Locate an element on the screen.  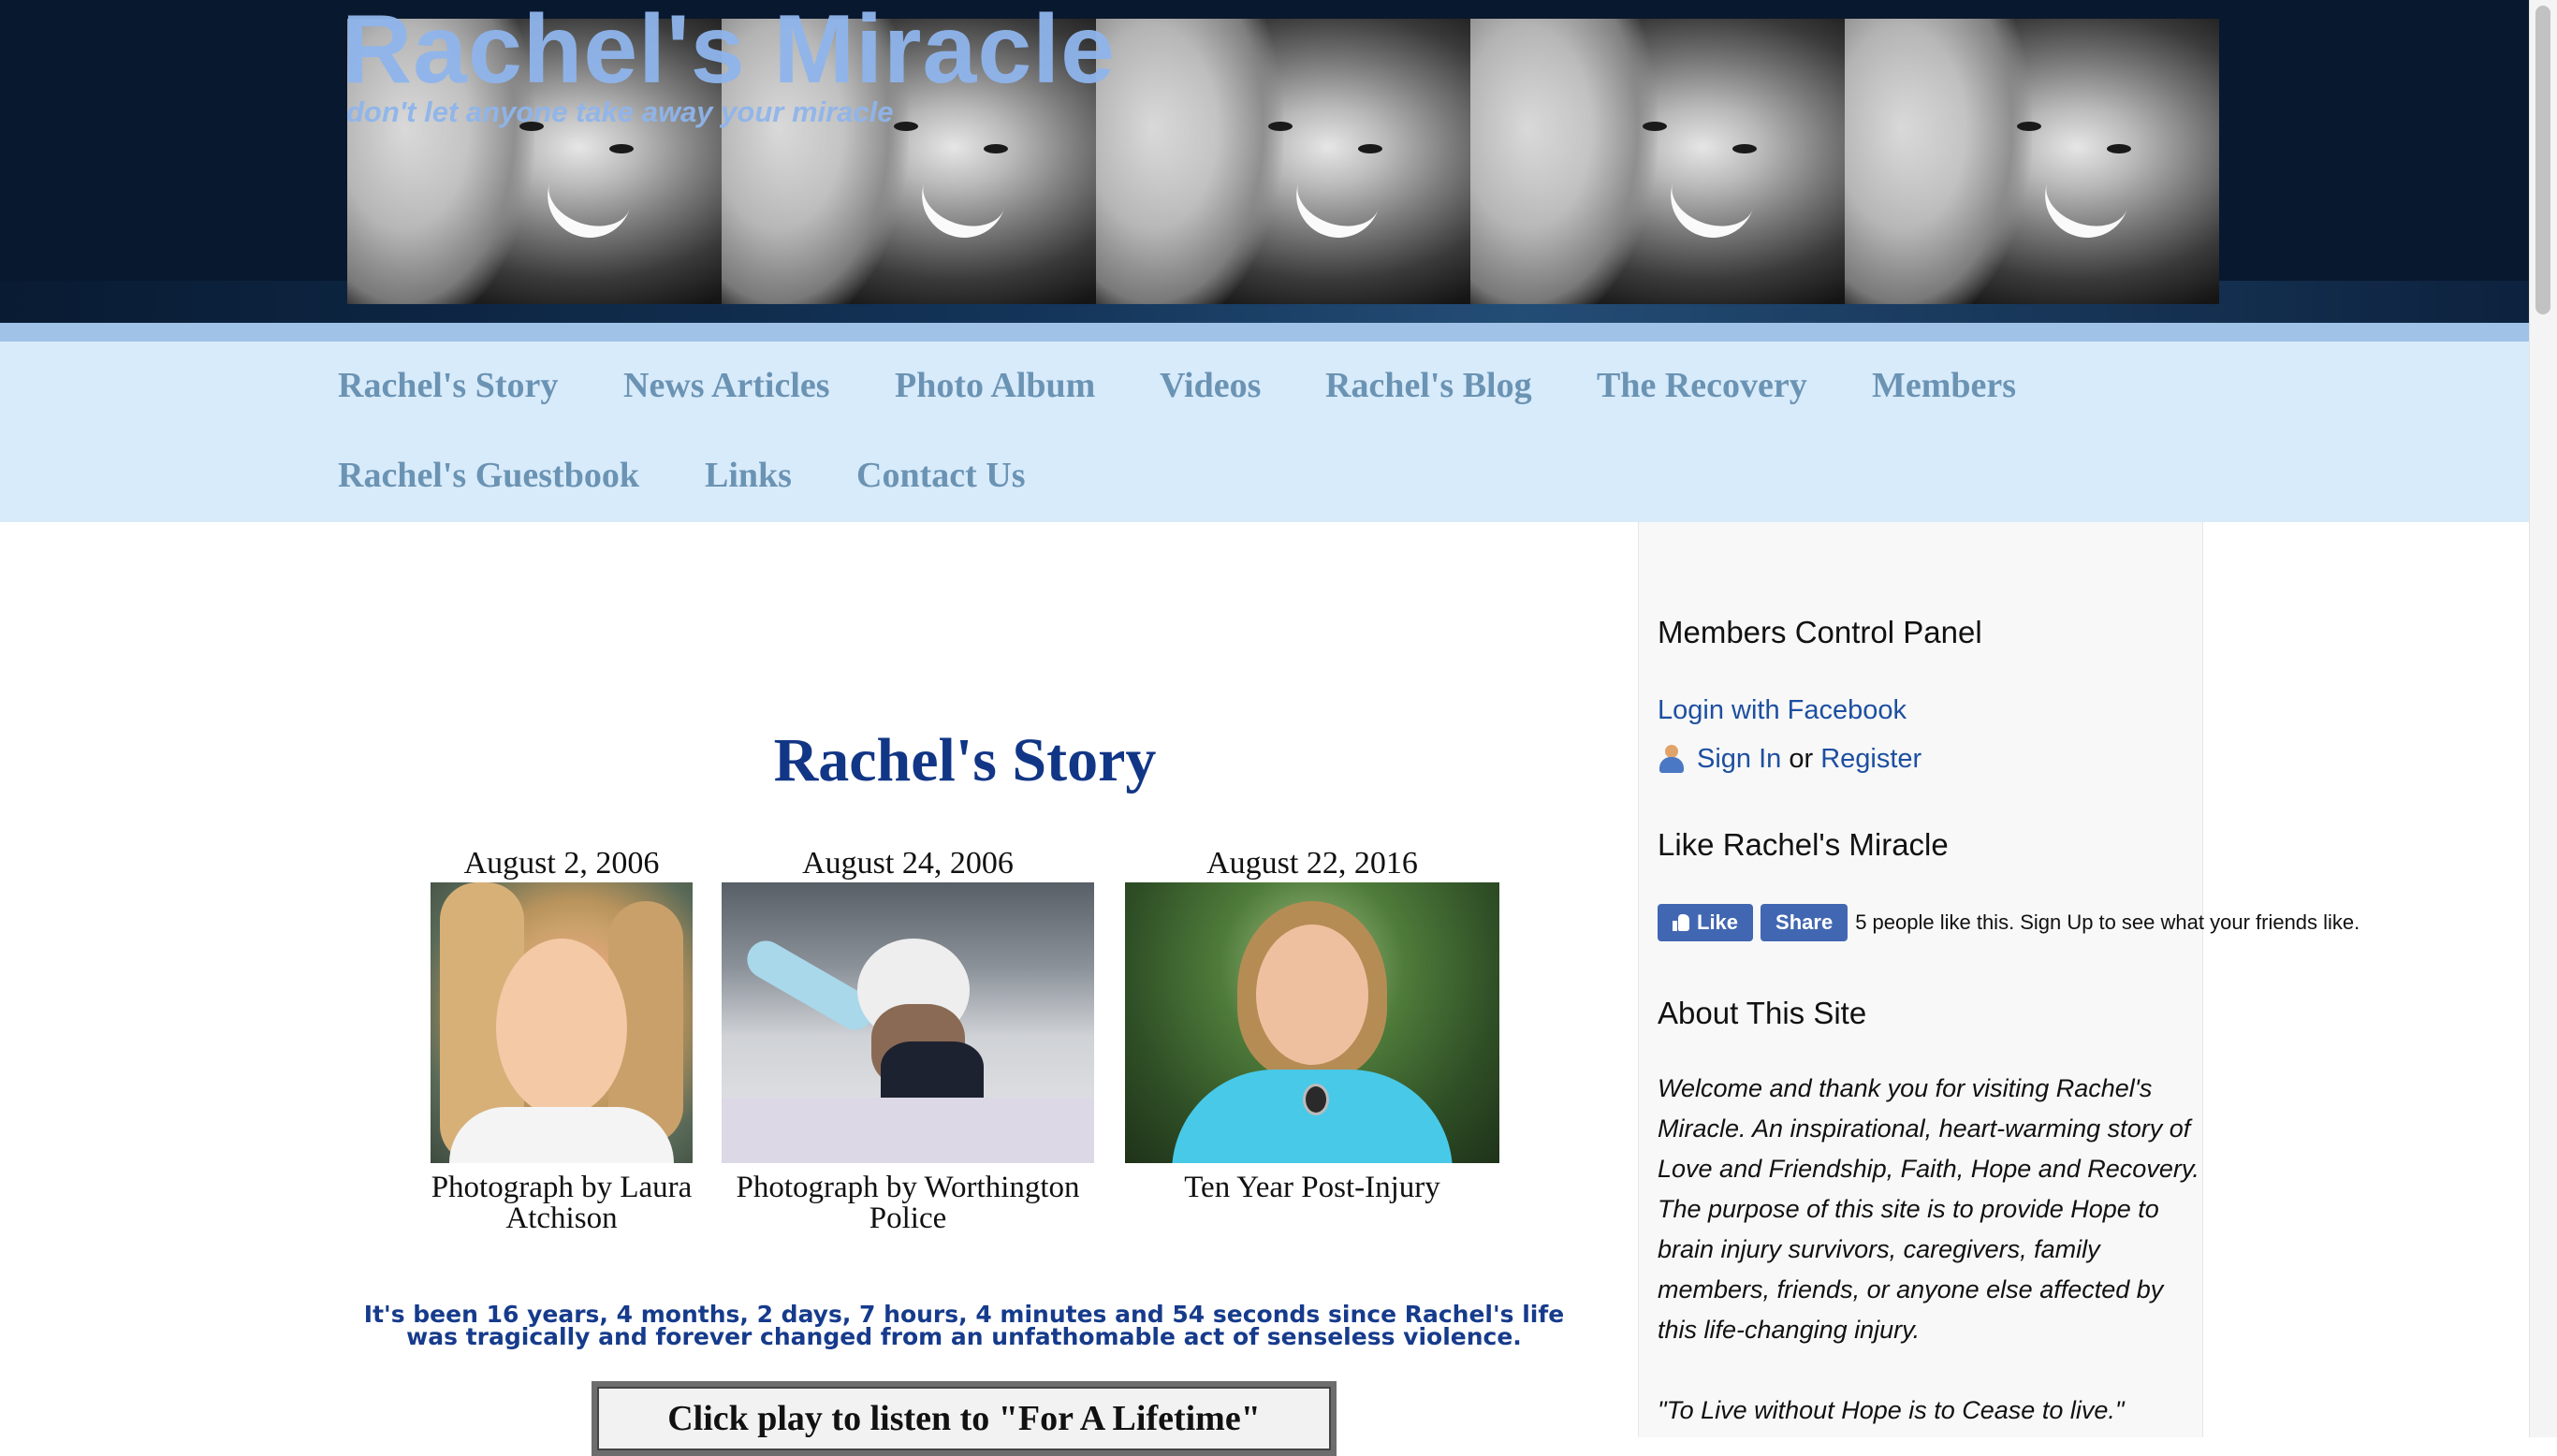
photo-hospital-2006 is located at coordinates (908, 1022).